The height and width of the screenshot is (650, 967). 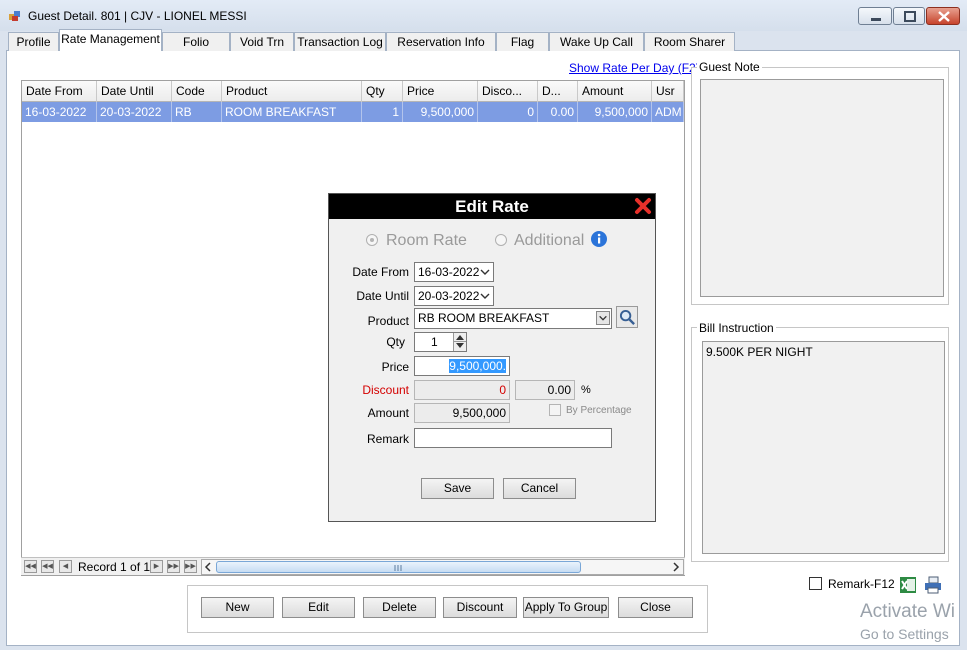 I want to click on cancel-button: Cancel, so click(x=539, y=488).